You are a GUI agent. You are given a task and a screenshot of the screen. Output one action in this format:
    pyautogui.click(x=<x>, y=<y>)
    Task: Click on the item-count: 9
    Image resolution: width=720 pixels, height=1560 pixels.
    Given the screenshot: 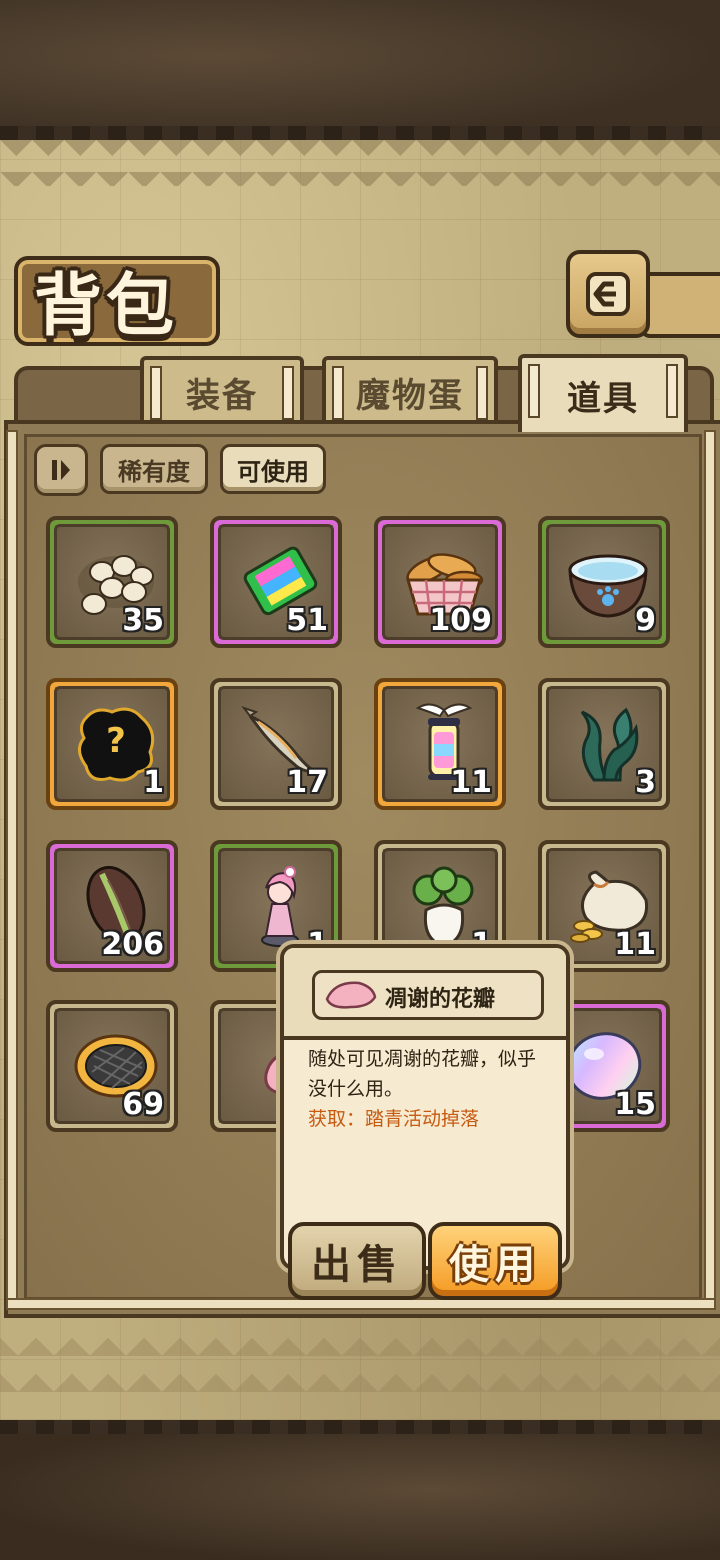 What is the action you would take?
    pyautogui.click(x=645, y=620)
    